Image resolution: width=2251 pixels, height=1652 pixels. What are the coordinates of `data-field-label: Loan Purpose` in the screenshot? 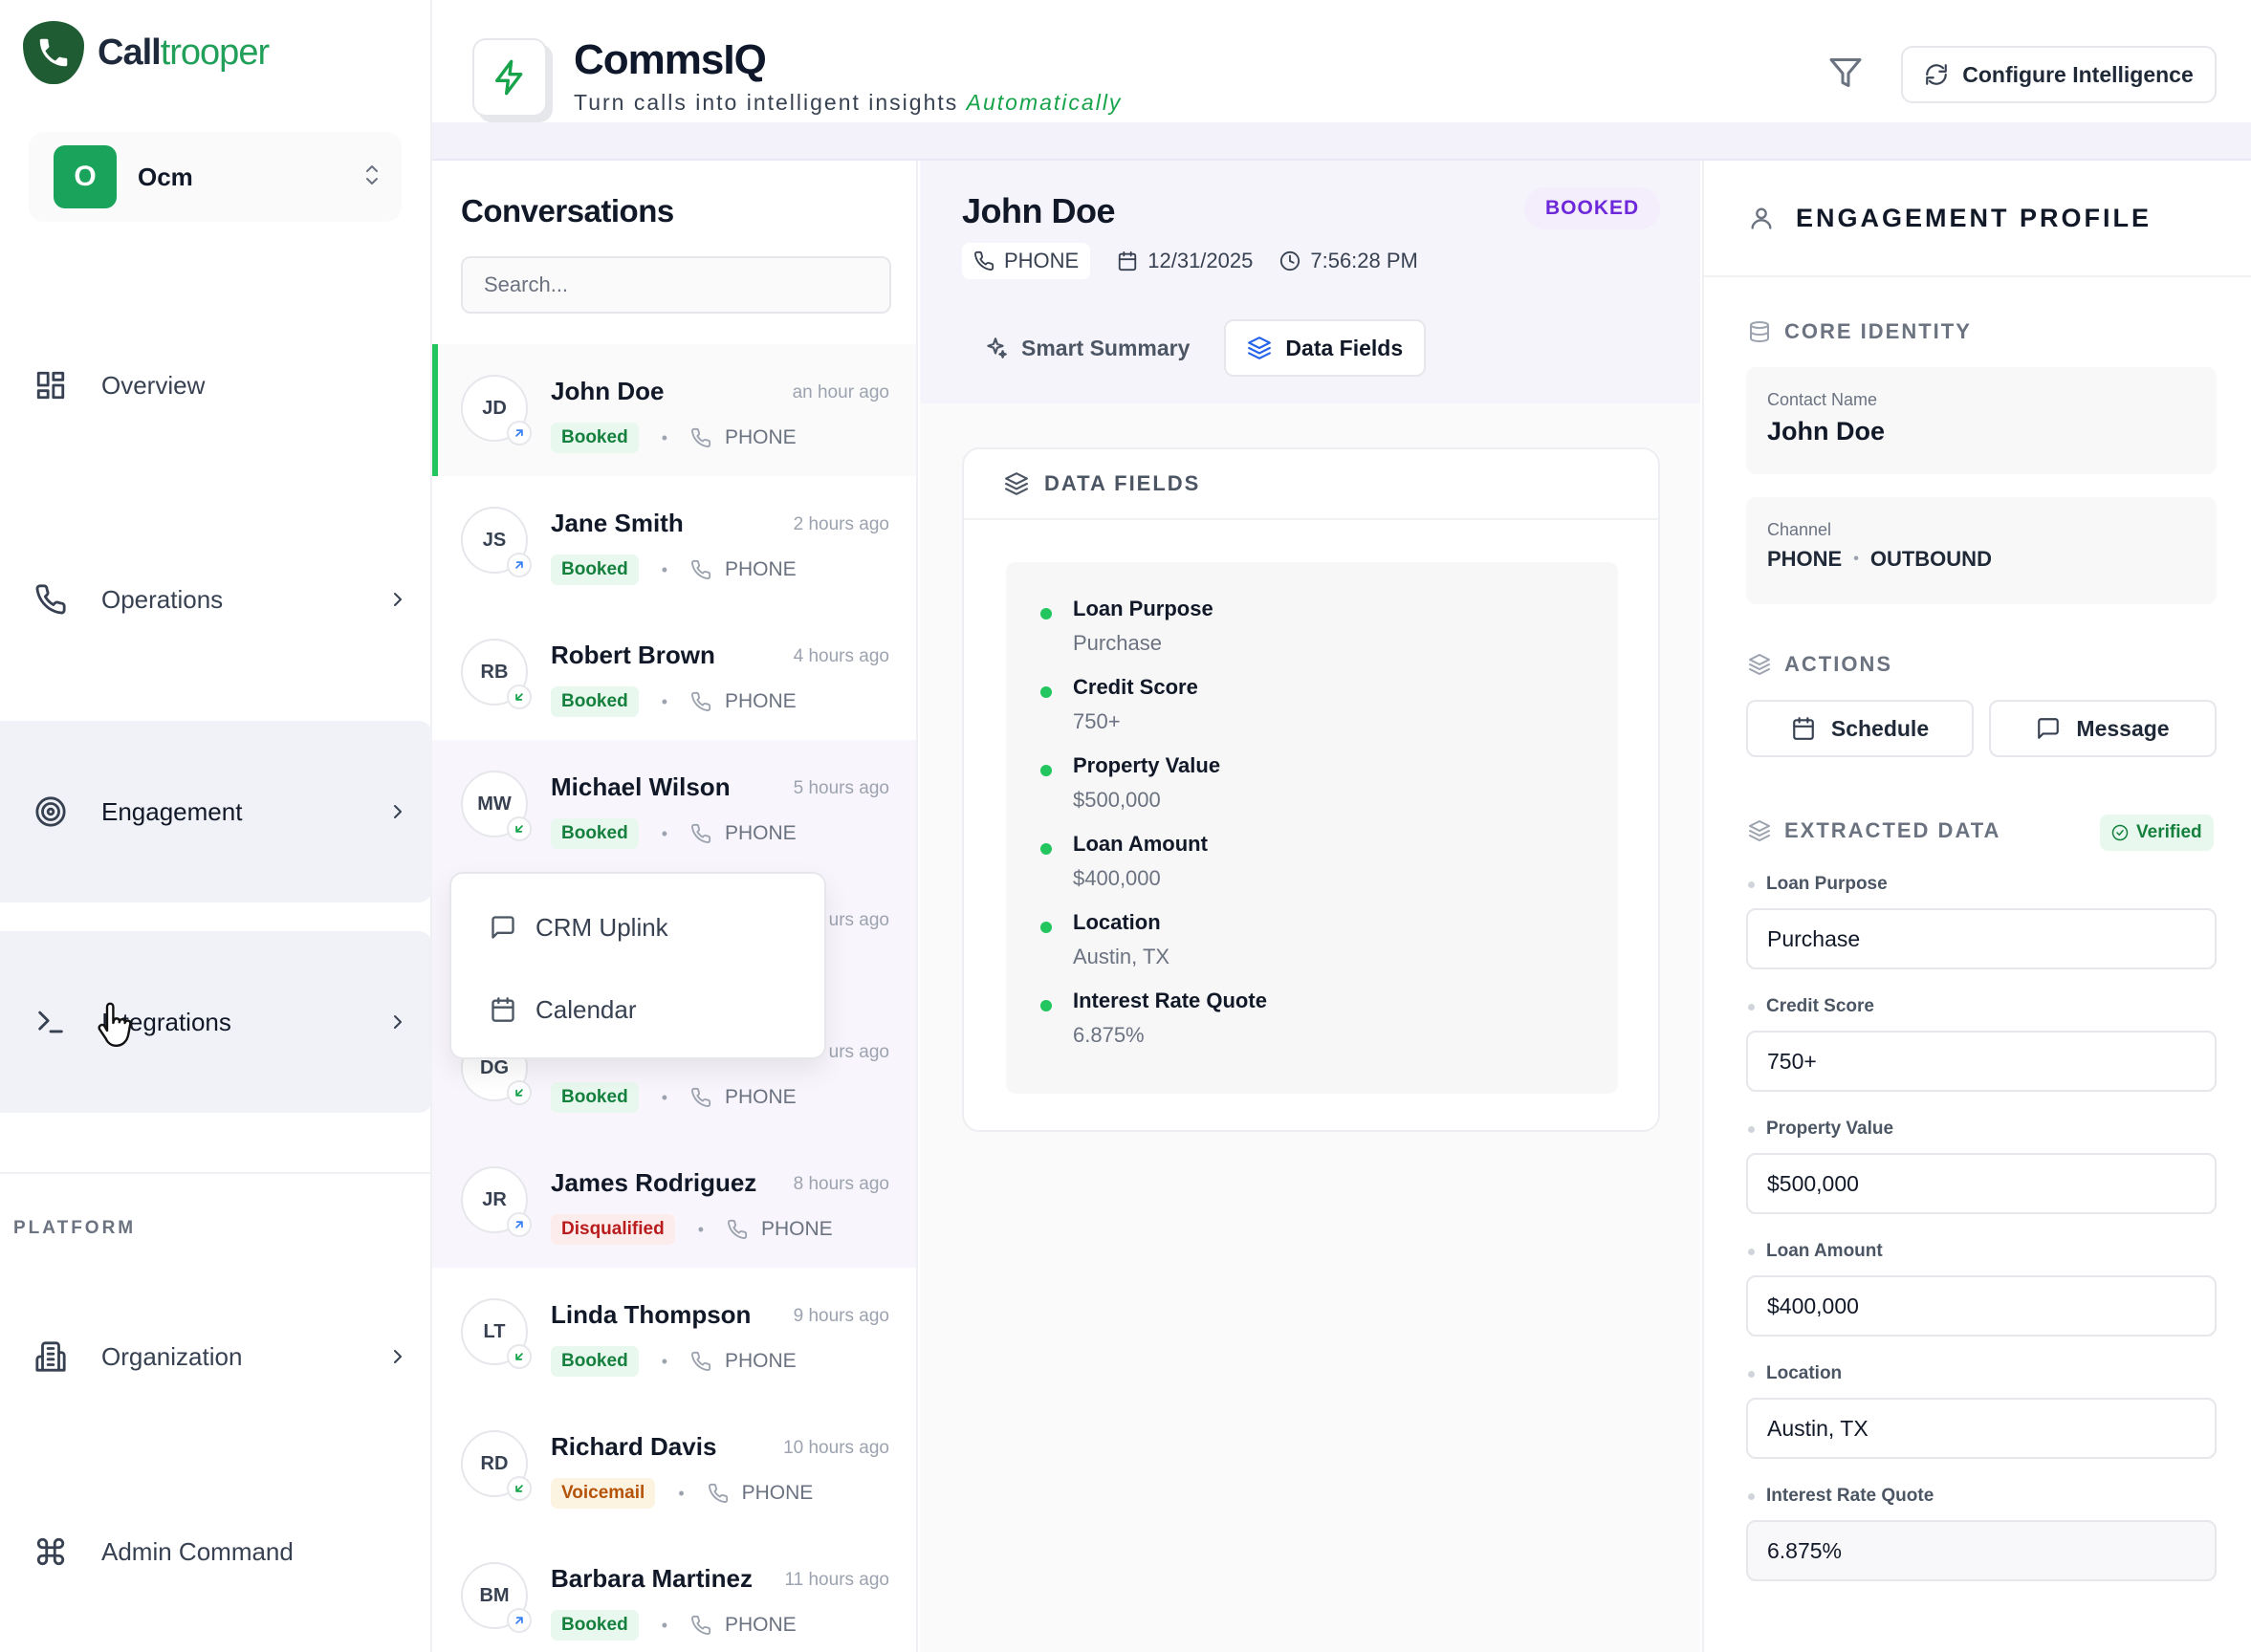 It's located at (1143, 608).